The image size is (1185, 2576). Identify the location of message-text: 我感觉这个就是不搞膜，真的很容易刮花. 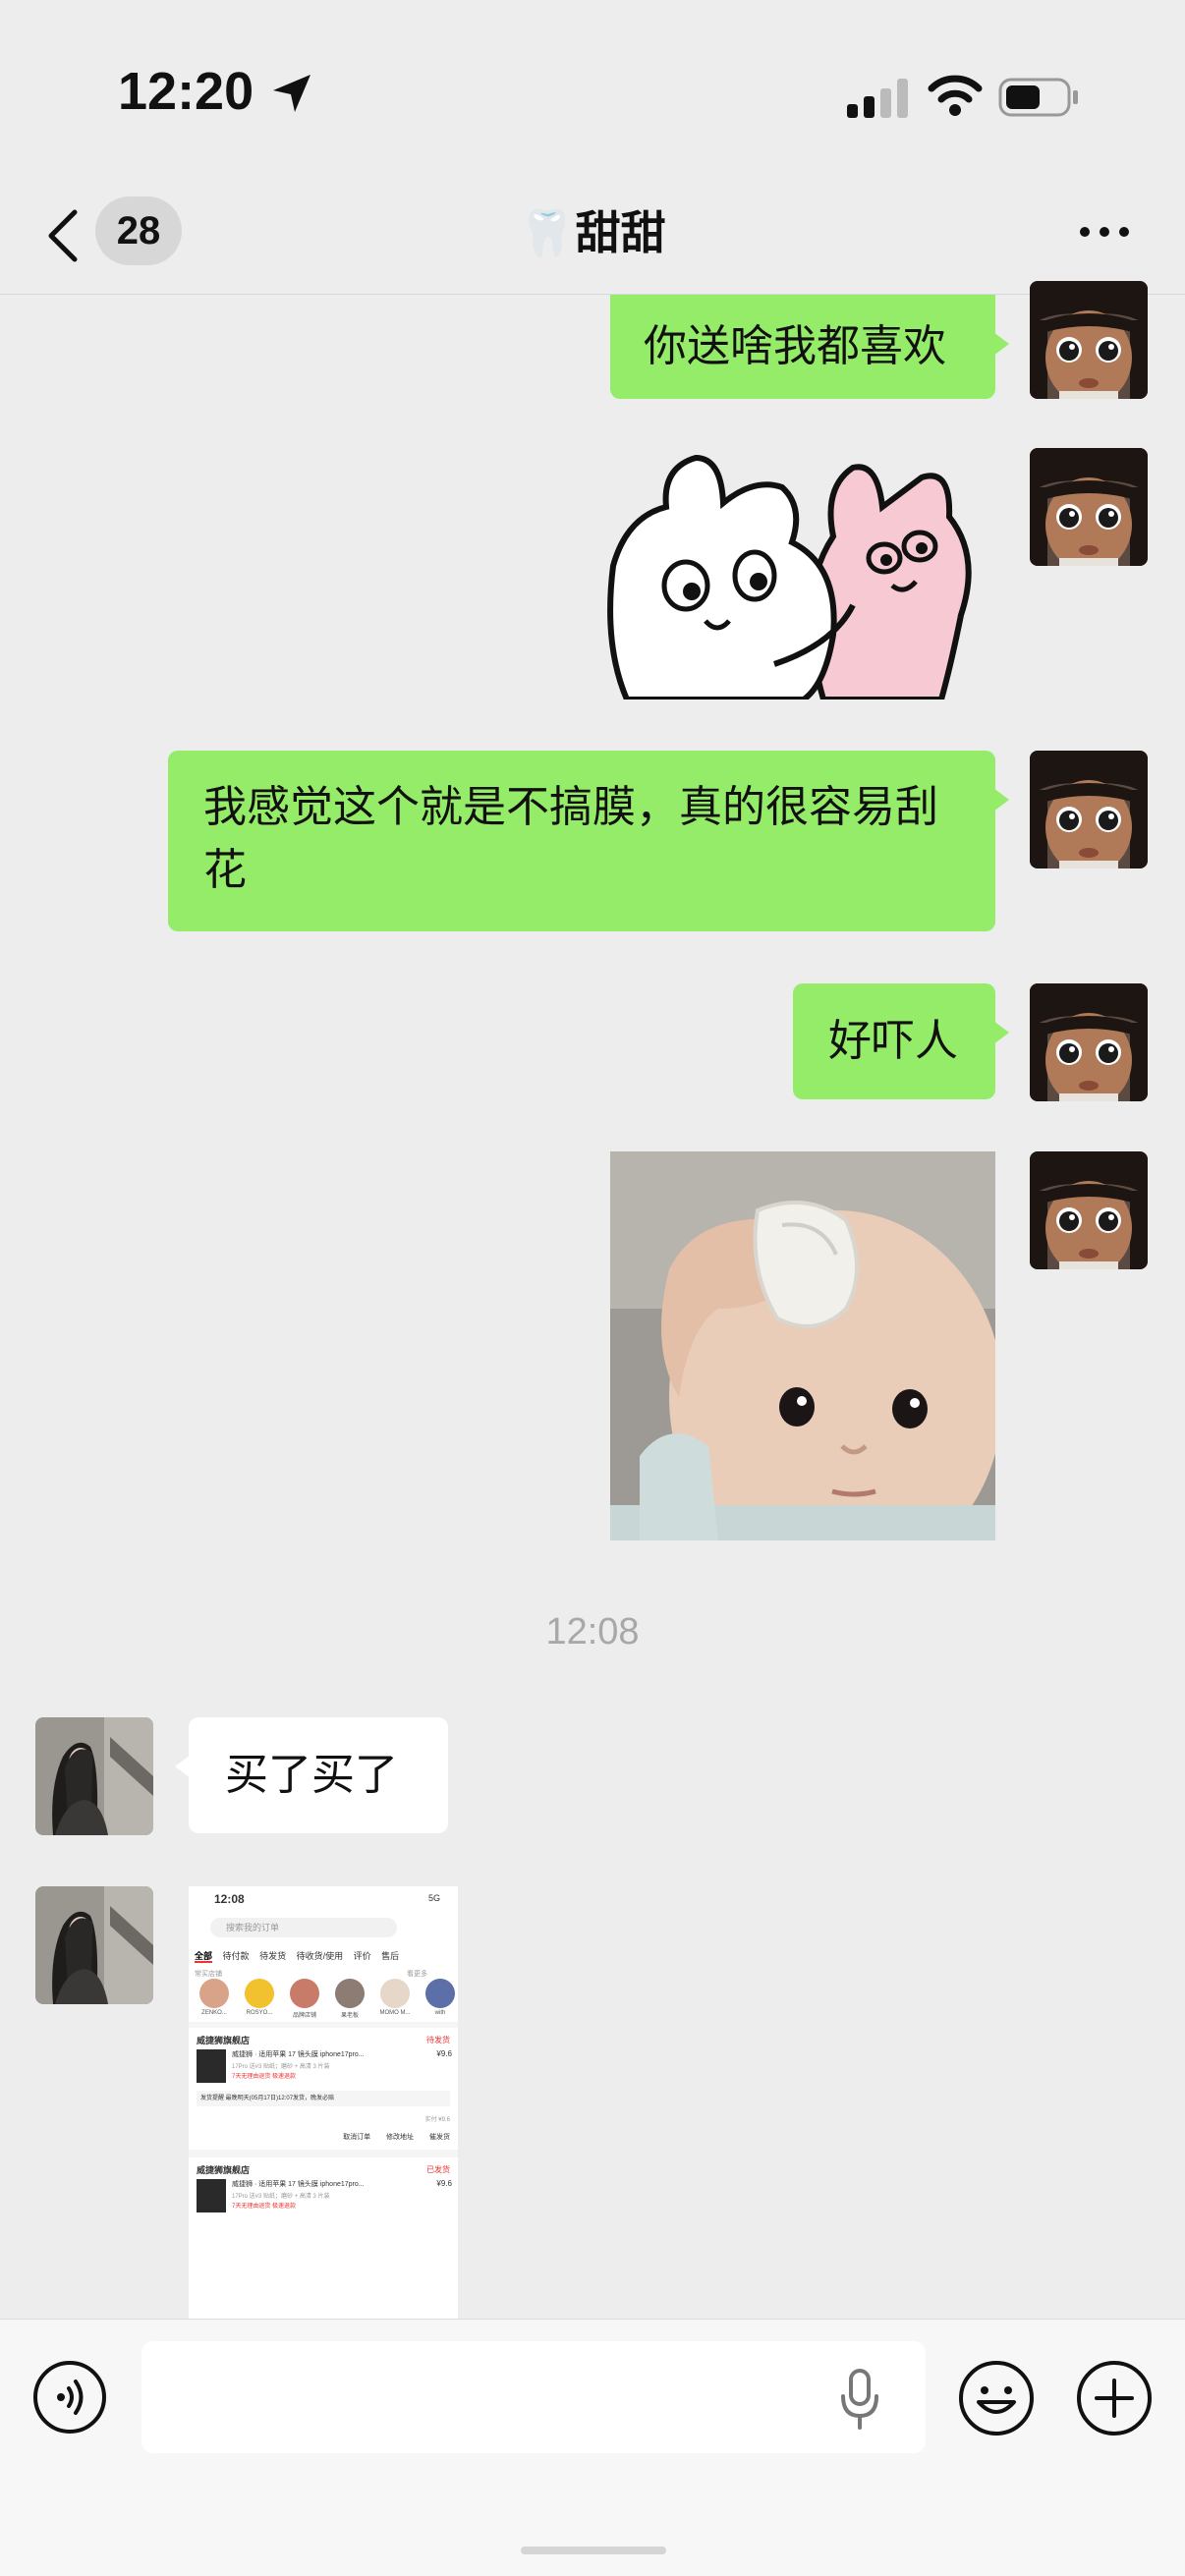
(571, 838).